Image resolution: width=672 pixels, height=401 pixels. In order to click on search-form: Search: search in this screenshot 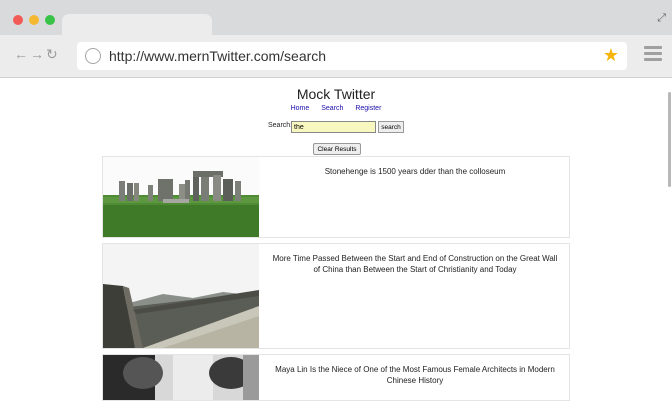, I will do `click(336, 127)`.